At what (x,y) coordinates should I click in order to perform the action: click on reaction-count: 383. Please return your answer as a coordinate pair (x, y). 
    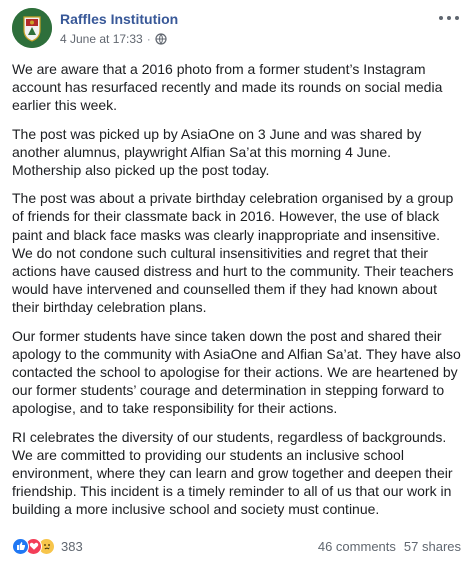
    Looking at the image, I should click on (72, 546).